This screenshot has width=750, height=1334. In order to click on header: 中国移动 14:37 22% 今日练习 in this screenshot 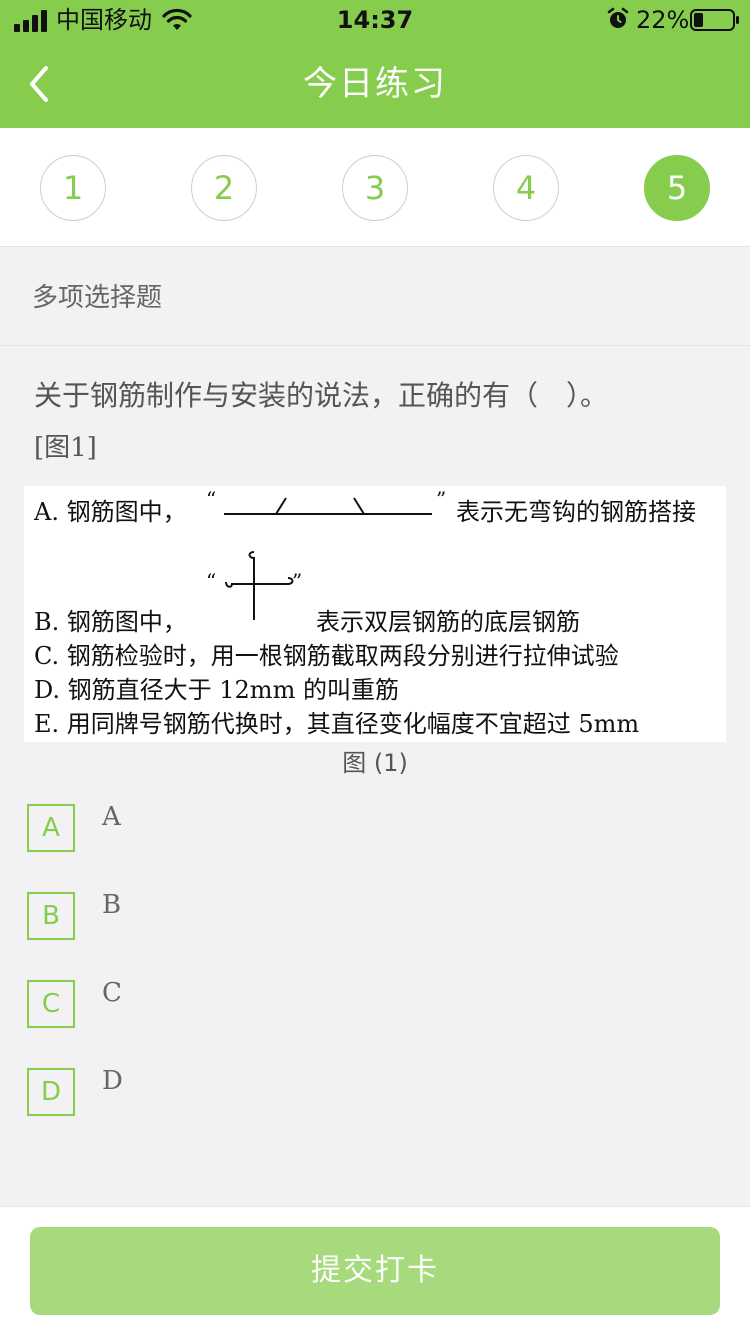, I will do `click(375, 64)`.